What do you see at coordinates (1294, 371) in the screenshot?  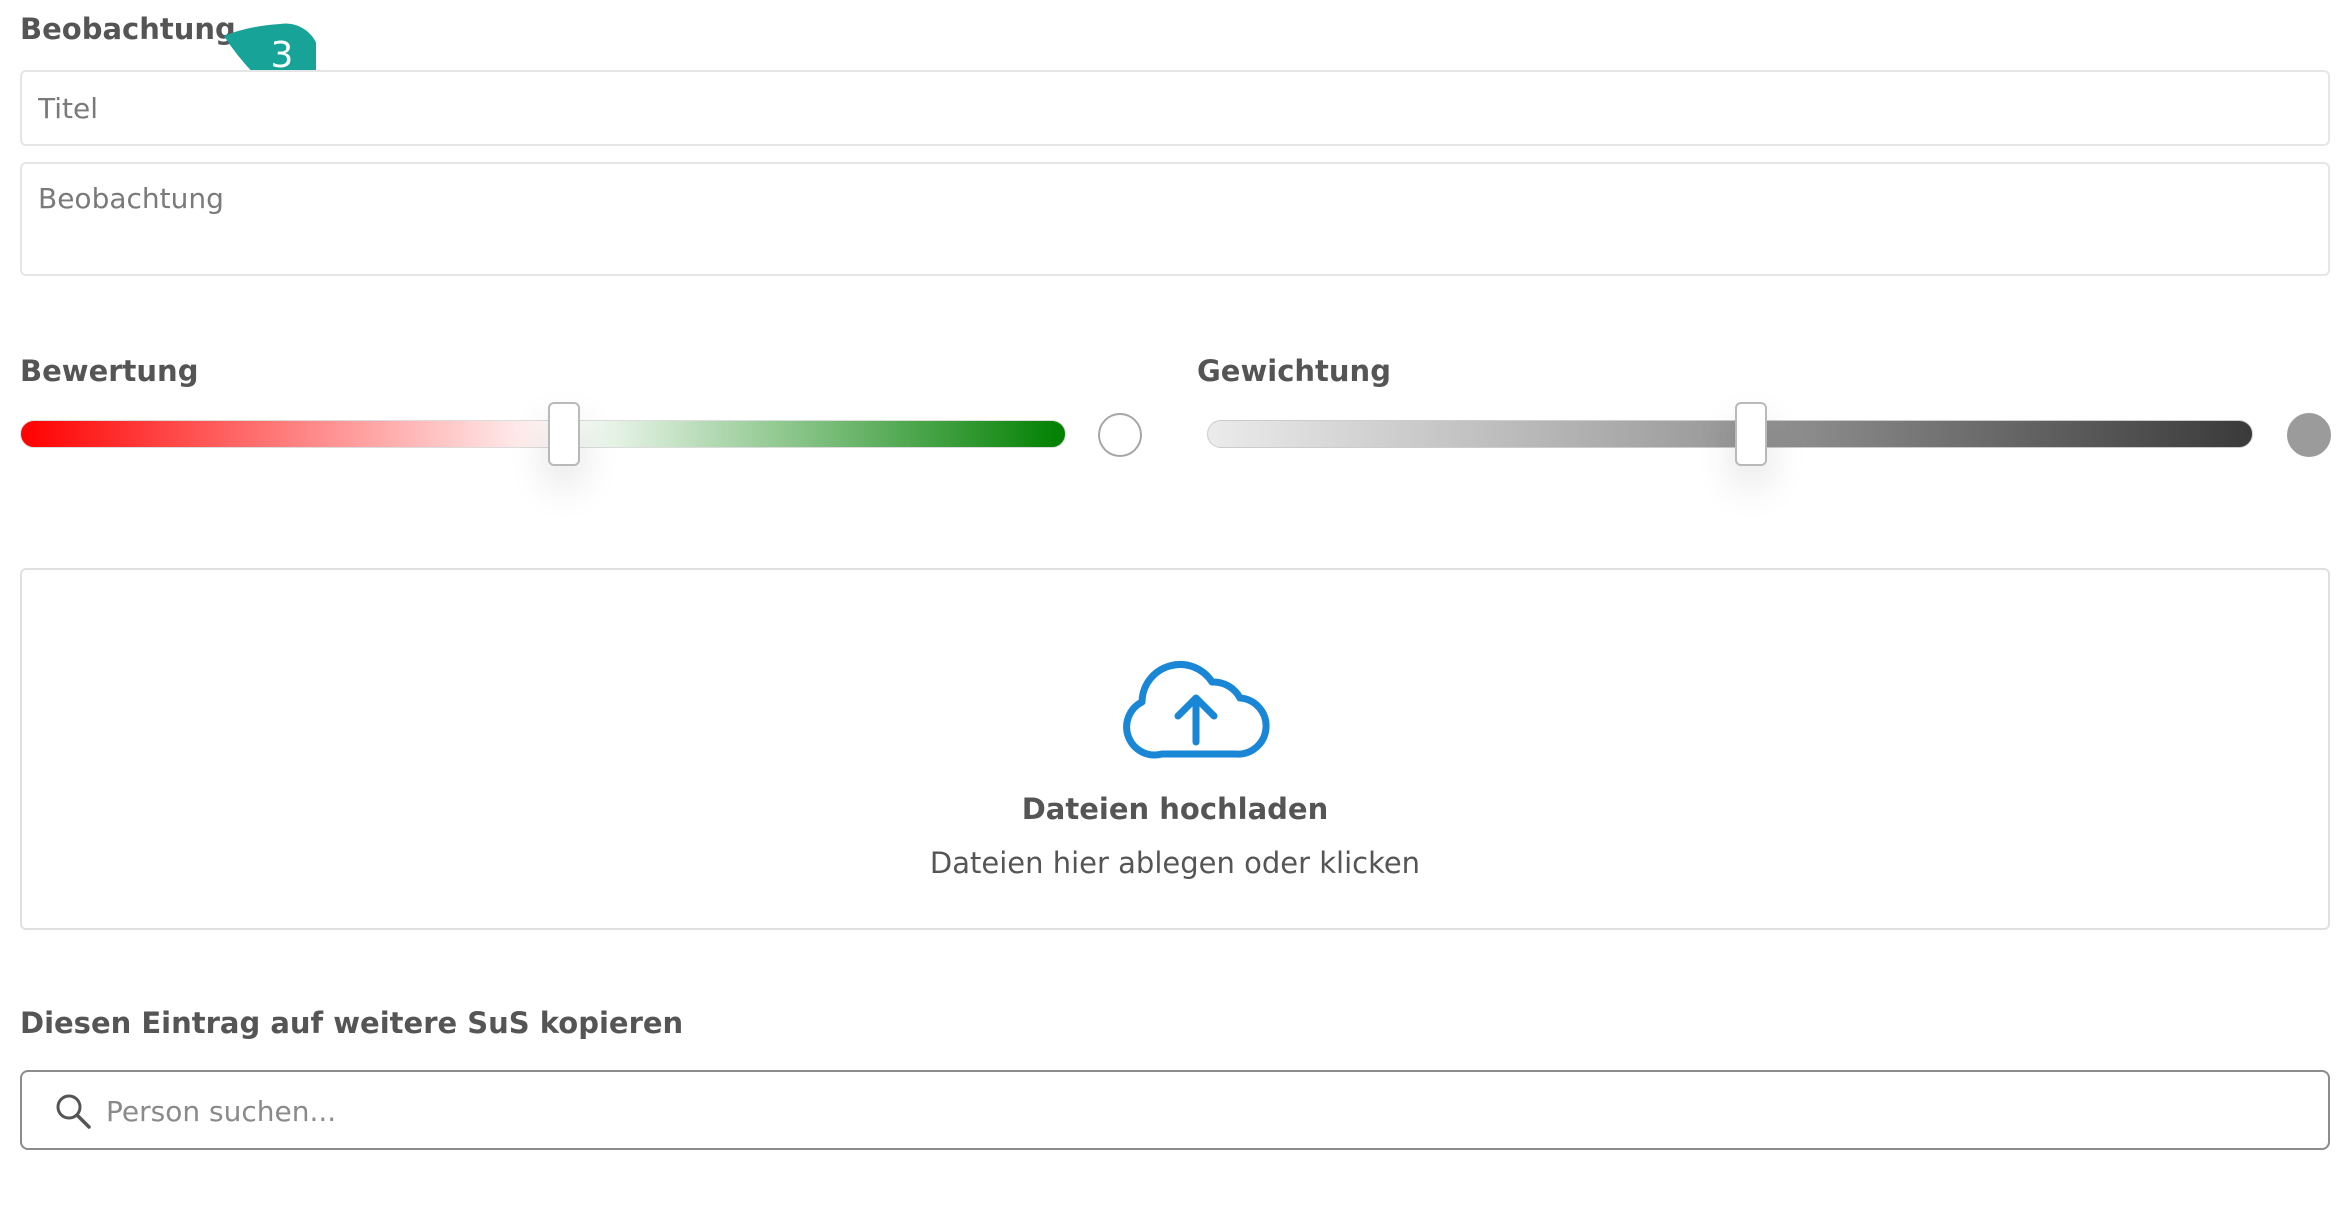 I see `weight-label: Gewichtung` at bounding box center [1294, 371].